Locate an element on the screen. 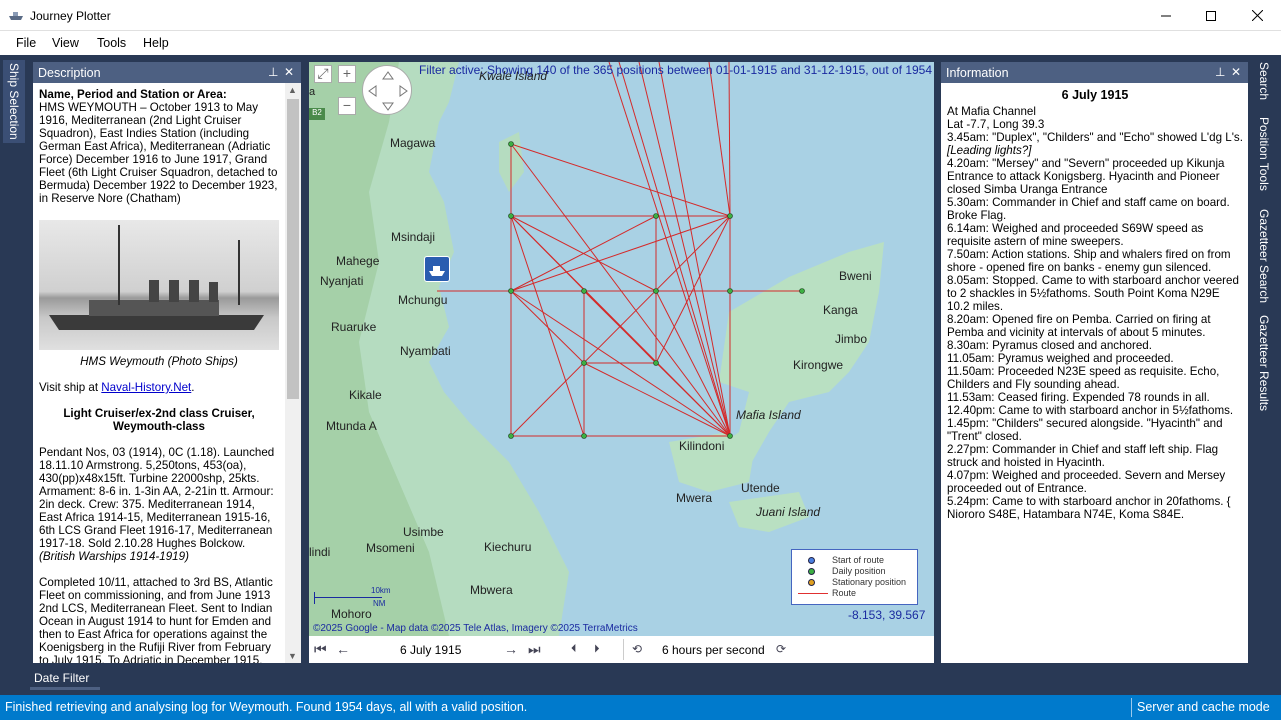  tab-ship-selection: Ship Selection is located at coordinates (14, 101).